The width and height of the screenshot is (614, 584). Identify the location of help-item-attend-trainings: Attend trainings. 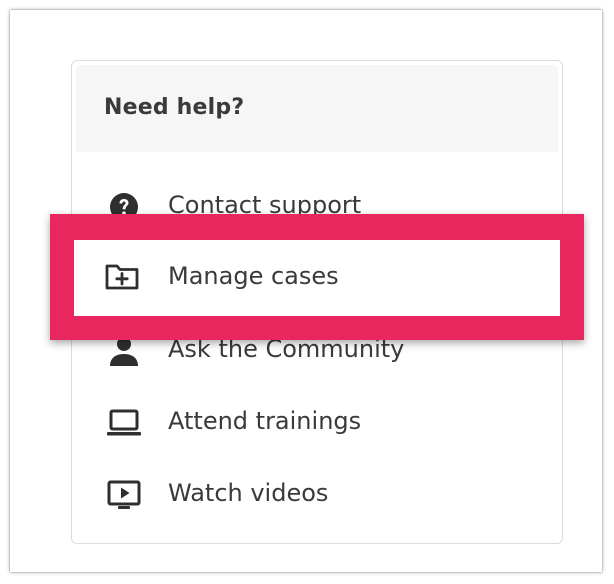
(317, 423).